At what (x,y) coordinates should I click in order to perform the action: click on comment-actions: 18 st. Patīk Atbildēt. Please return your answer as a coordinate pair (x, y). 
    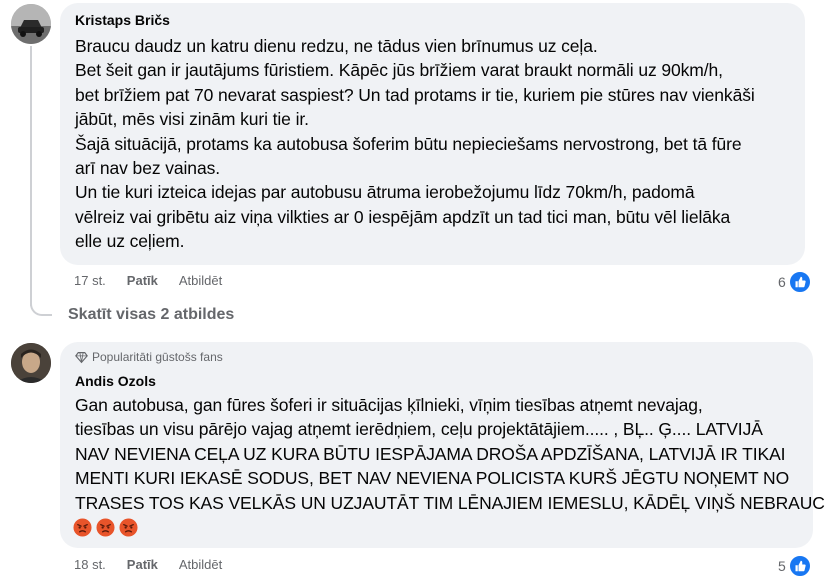
    Looking at the image, I should click on (148, 564).